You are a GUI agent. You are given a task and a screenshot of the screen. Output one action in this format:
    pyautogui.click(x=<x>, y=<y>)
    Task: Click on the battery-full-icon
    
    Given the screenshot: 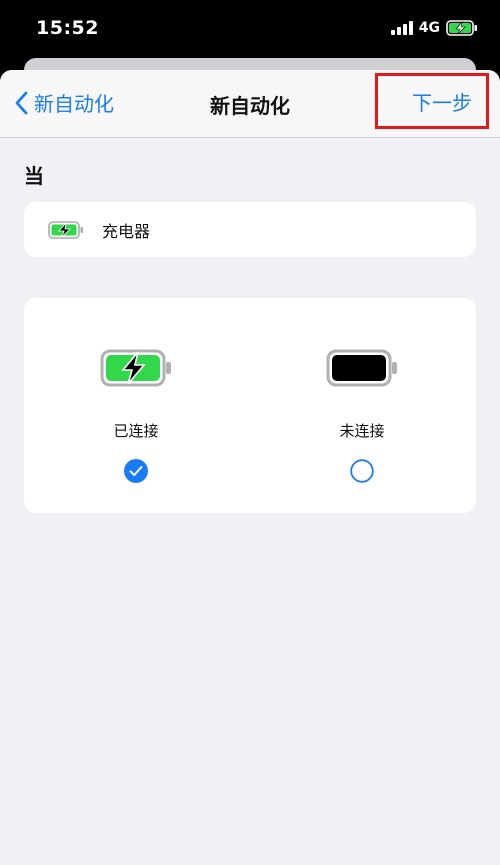 What is the action you would take?
    pyautogui.click(x=362, y=368)
    